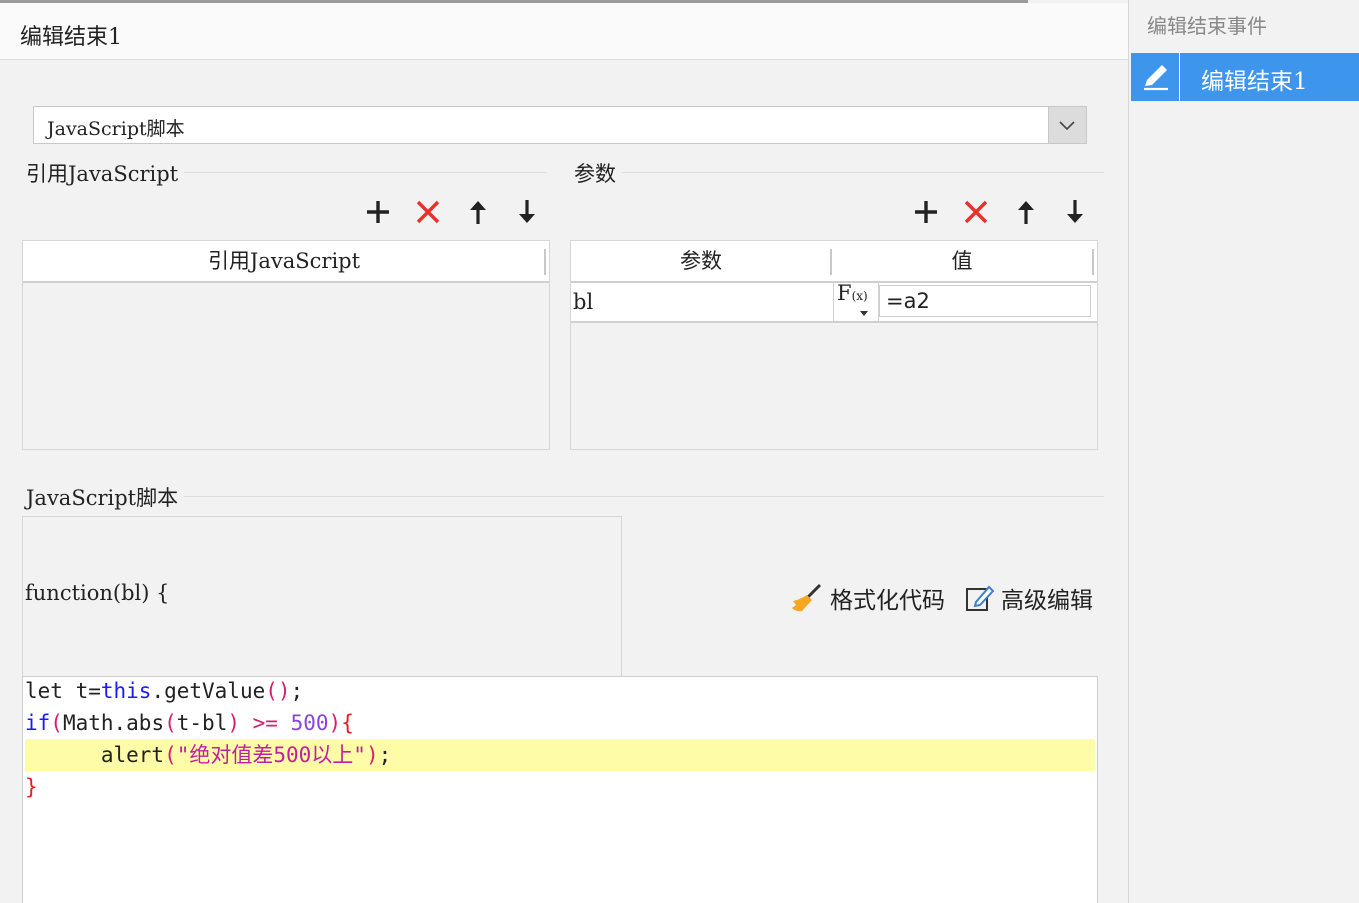 This screenshot has width=1359, height=903. I want to click on param-delete-button, so click(976, 212).